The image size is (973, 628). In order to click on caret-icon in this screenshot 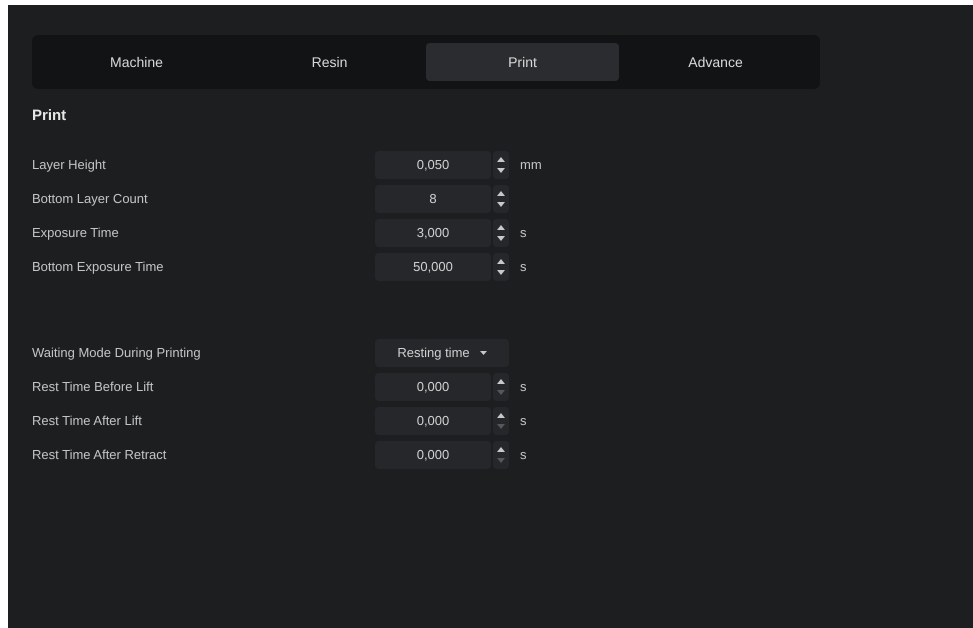, I will do `click(483, 353)`.